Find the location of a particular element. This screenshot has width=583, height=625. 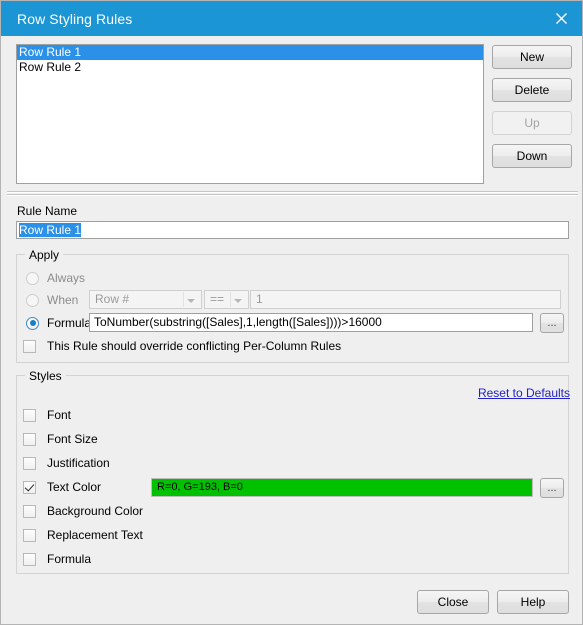

font-size-label: Font Size is located at coordinates (72, 439).